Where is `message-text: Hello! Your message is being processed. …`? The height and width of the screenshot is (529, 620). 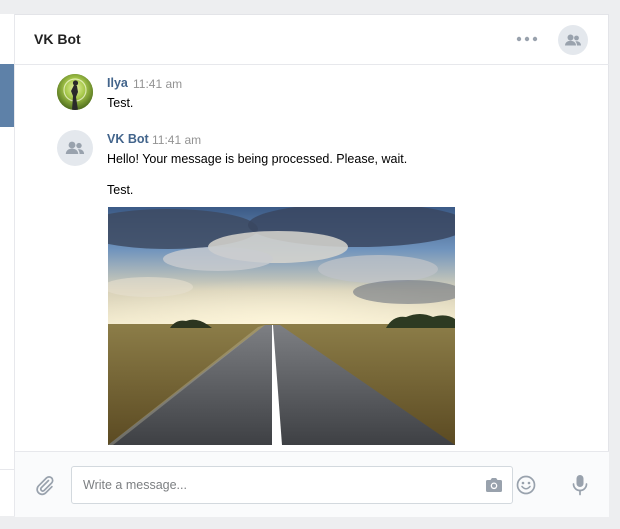 message-text: Hello! Your message is being processed. … is located at coordinates (257, 159).